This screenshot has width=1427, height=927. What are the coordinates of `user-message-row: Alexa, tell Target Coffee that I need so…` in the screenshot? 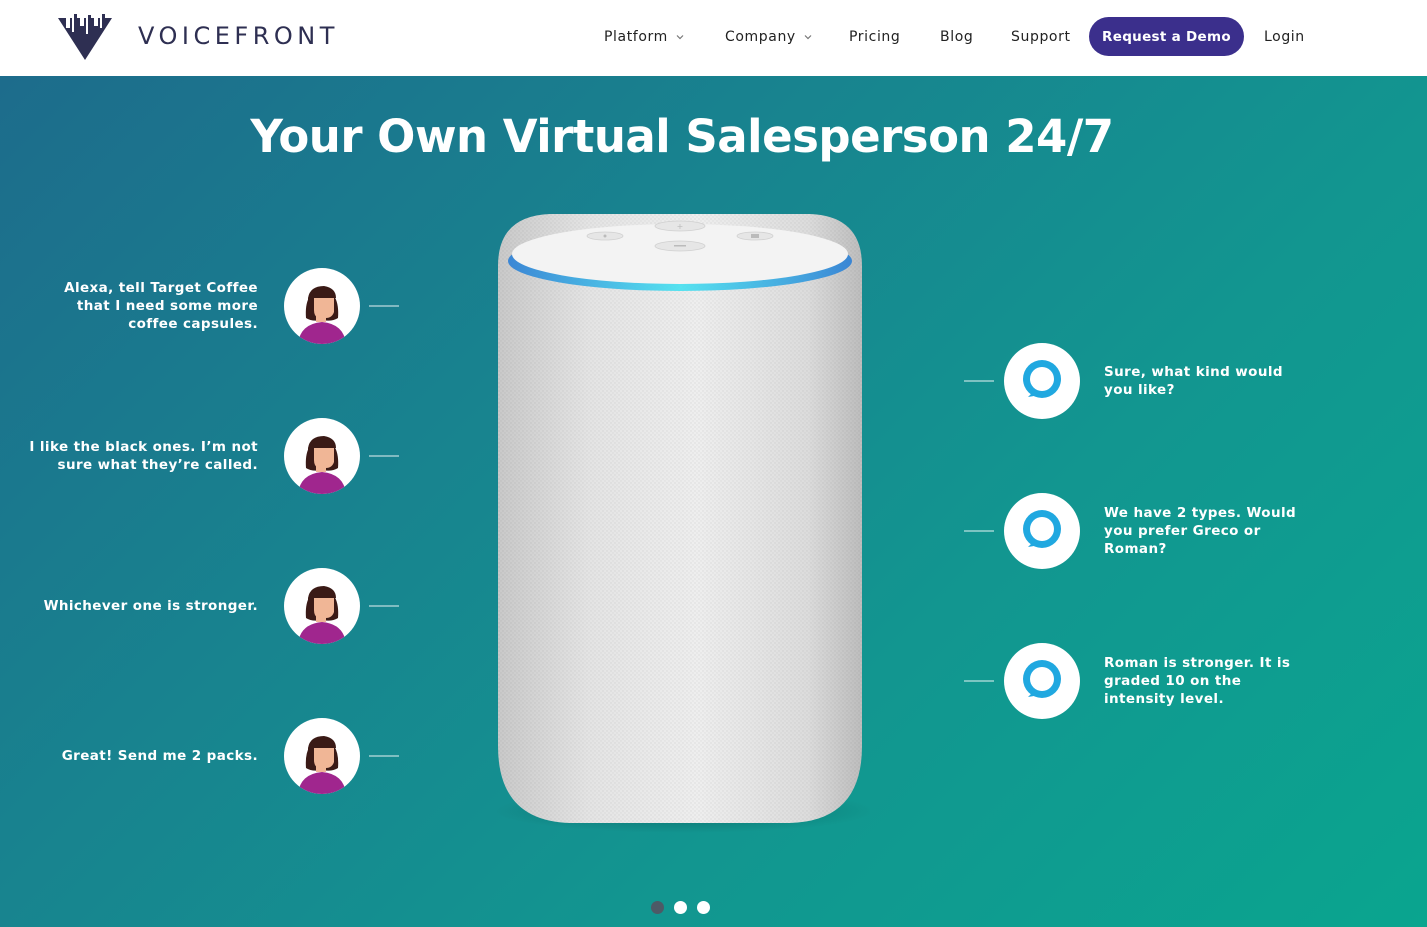 It's located at (200, 306).